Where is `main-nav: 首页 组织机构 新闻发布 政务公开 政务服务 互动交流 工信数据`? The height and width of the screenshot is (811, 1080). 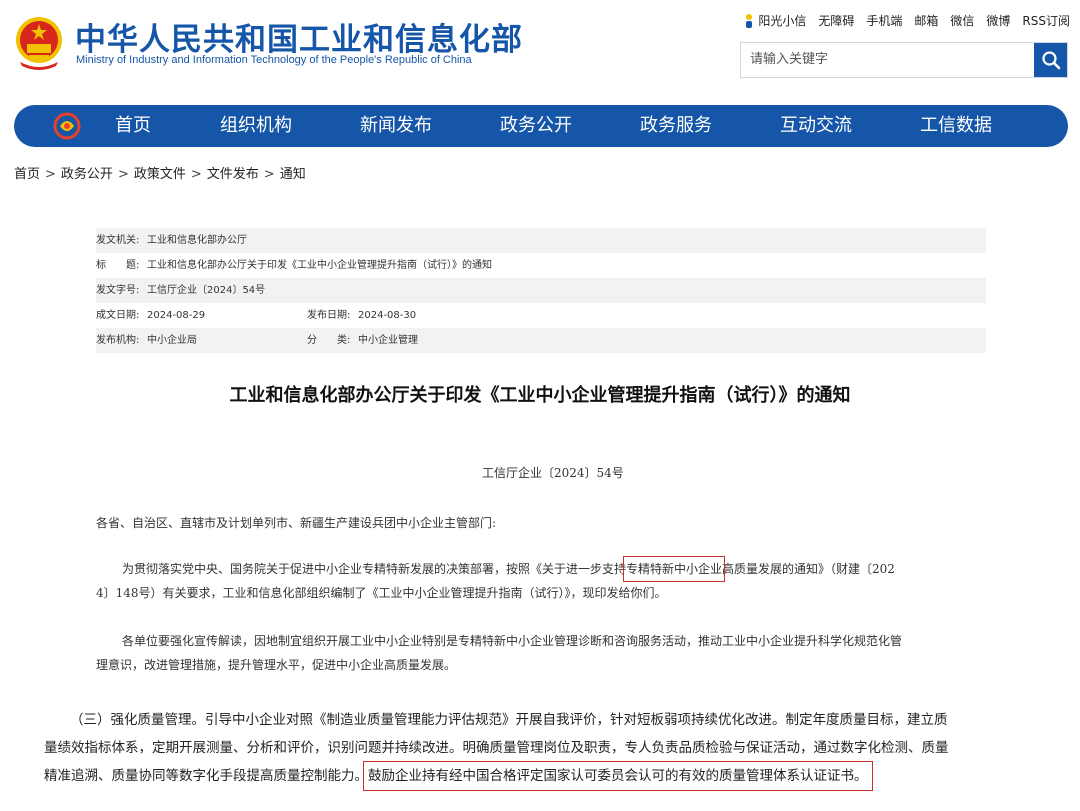 main-nav: 首页 组织机构 新闻发布 政务公开 政务服务 互动交流 工信数据 is located at coordinates (541, 126).